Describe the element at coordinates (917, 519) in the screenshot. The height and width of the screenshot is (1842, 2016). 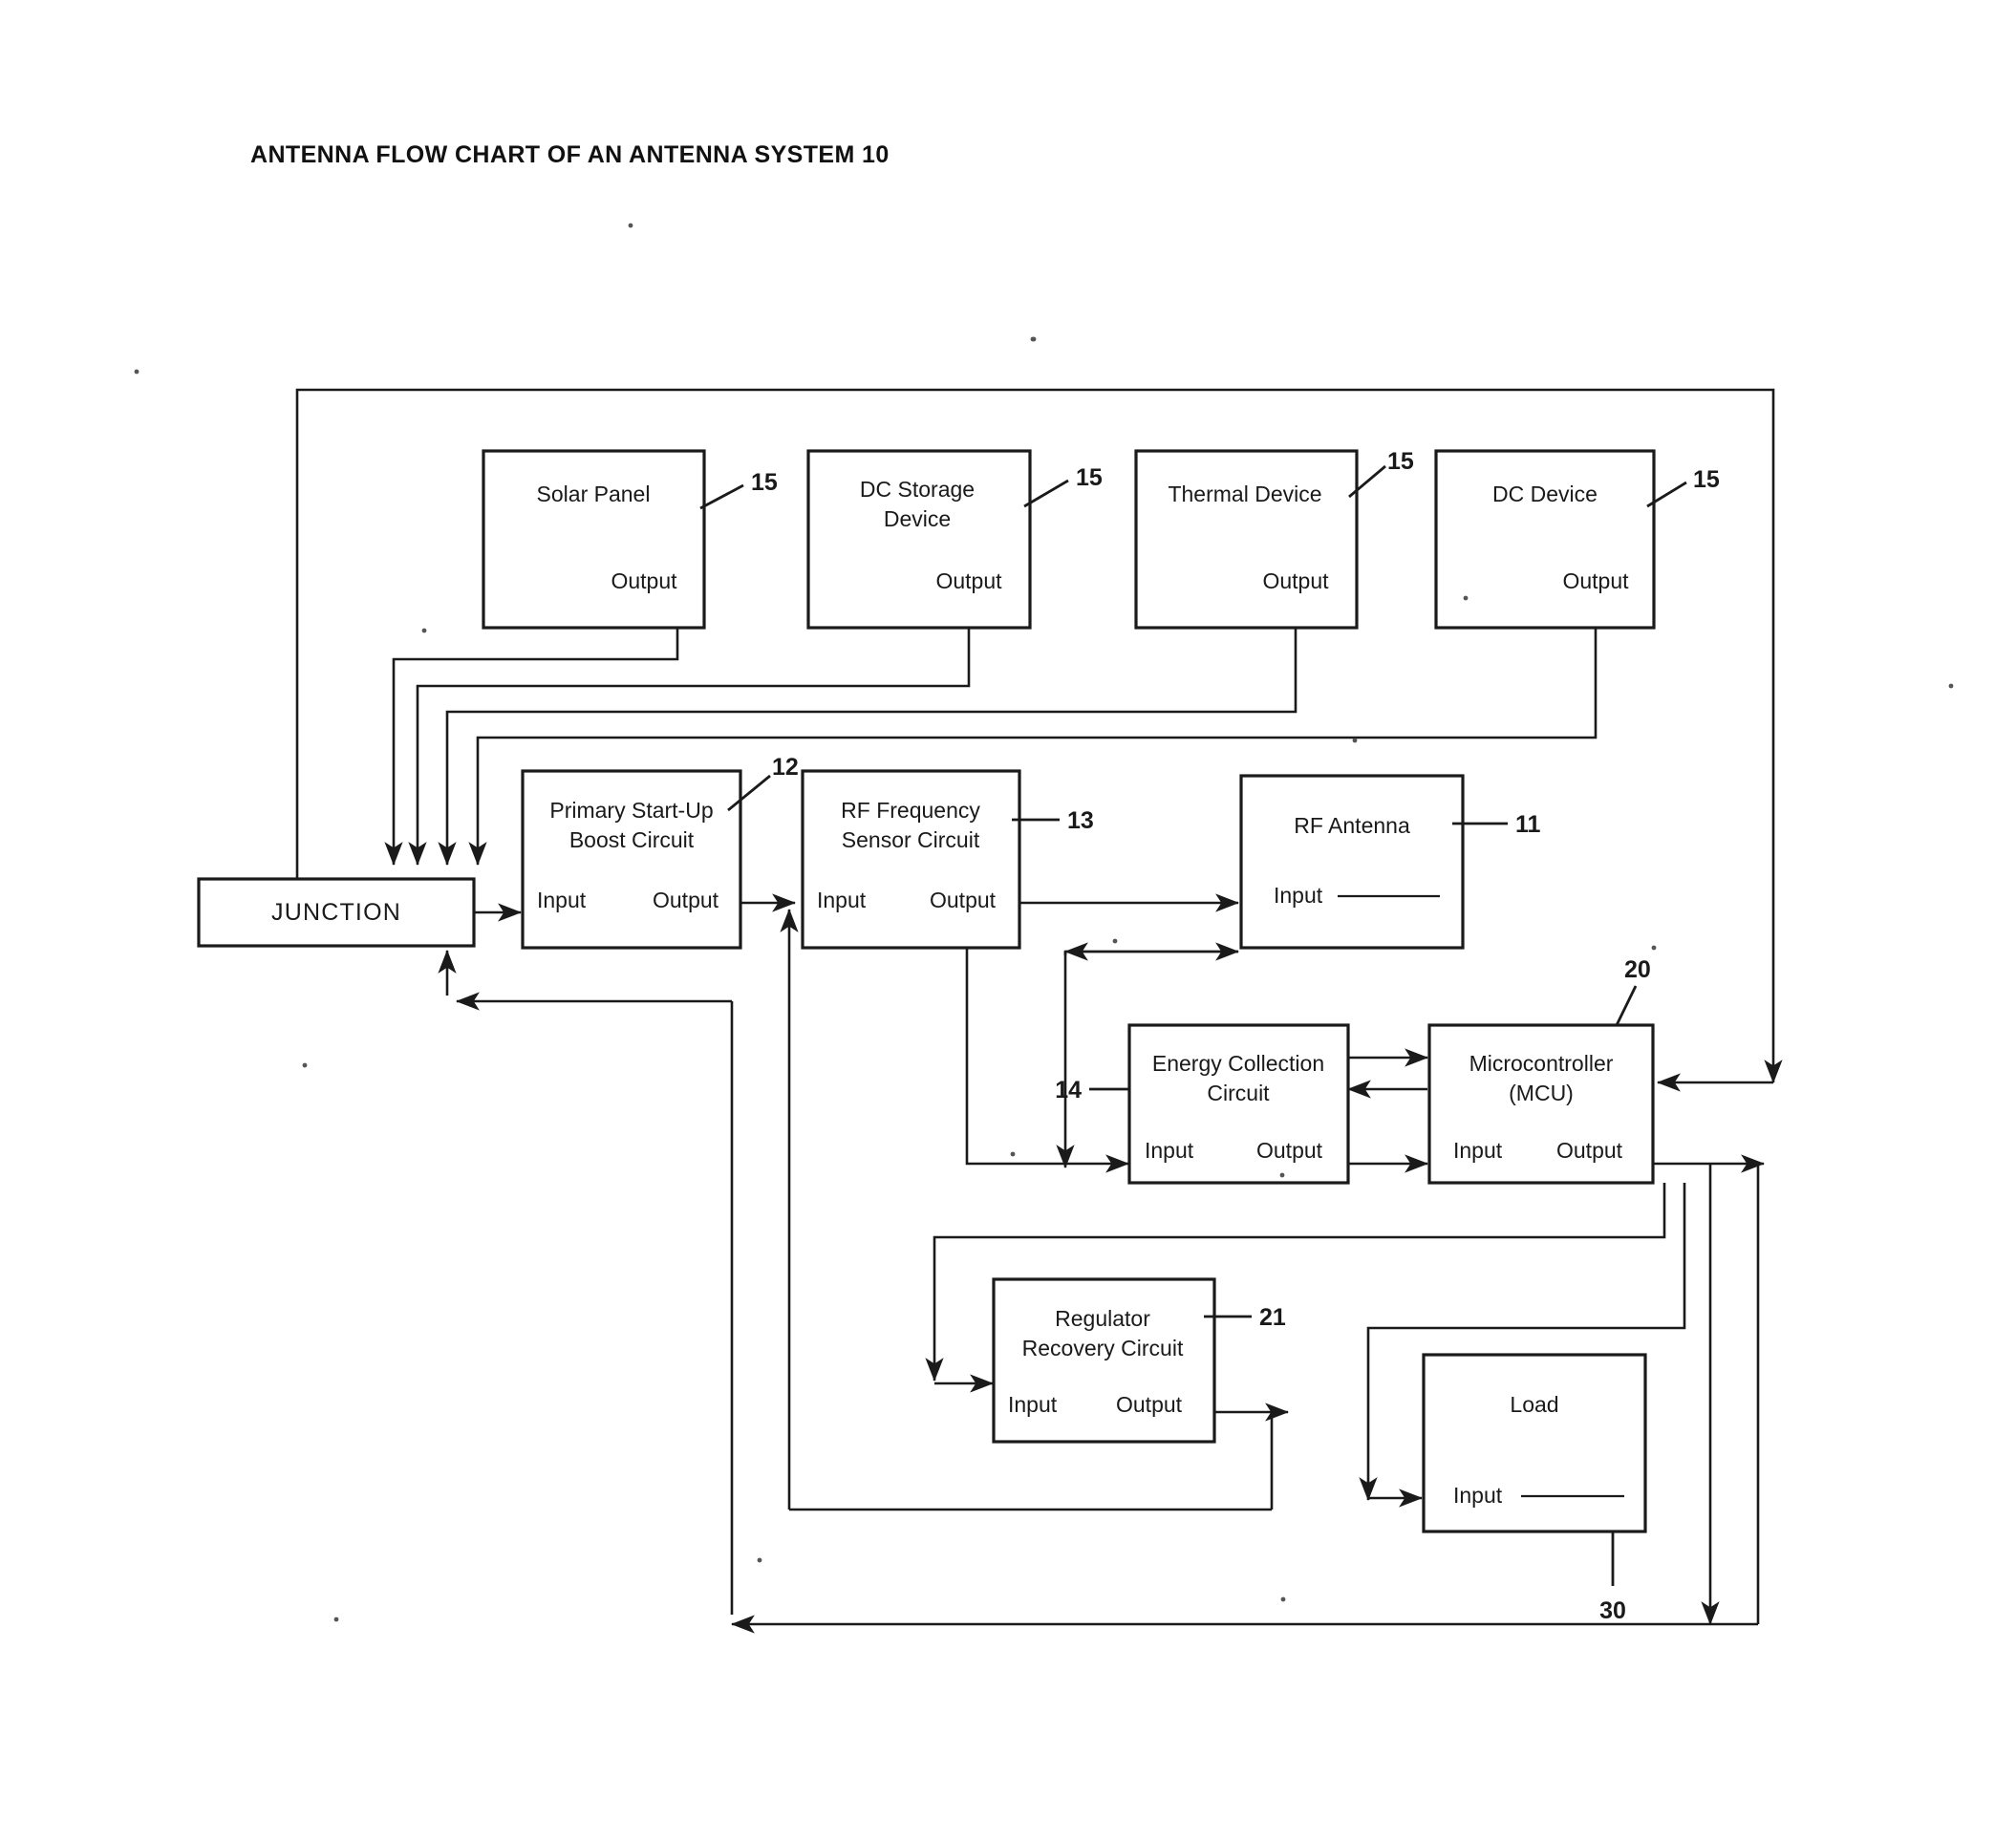
I see `dc-storage-title-line2: Device` at that location.